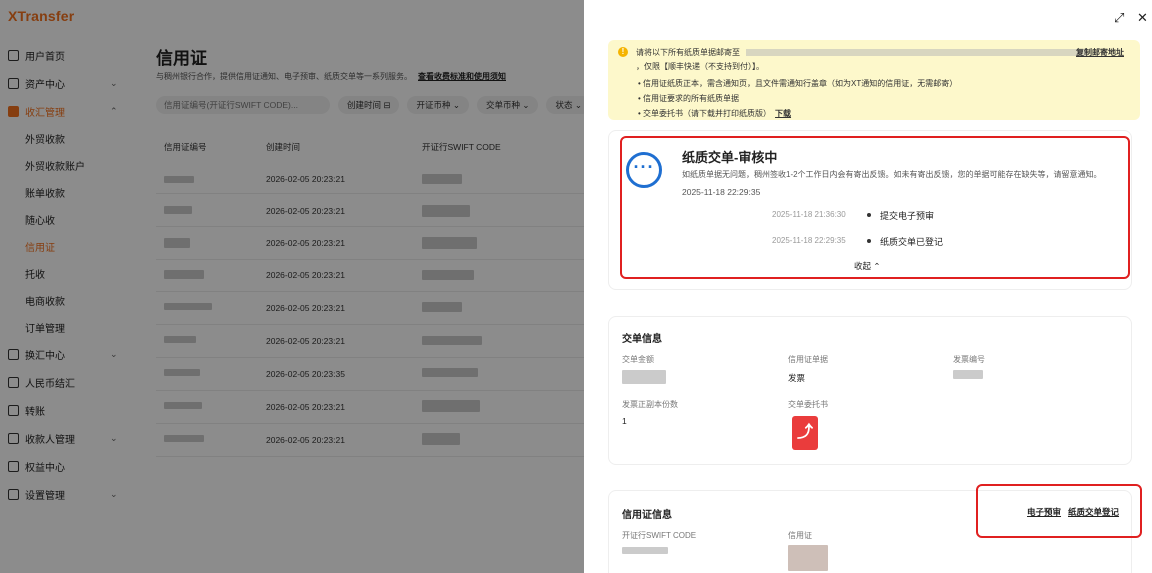 This screenshot has height=573, width=1152. I want to click on expand-icon: ⤢, so click(1119, 18).